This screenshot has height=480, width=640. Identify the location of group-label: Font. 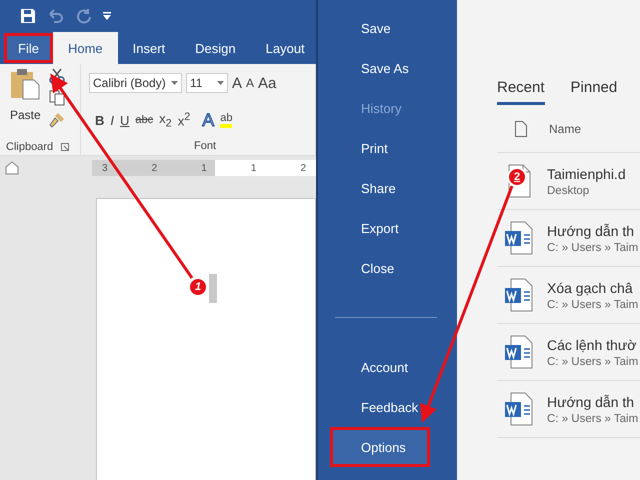
(205, 146).